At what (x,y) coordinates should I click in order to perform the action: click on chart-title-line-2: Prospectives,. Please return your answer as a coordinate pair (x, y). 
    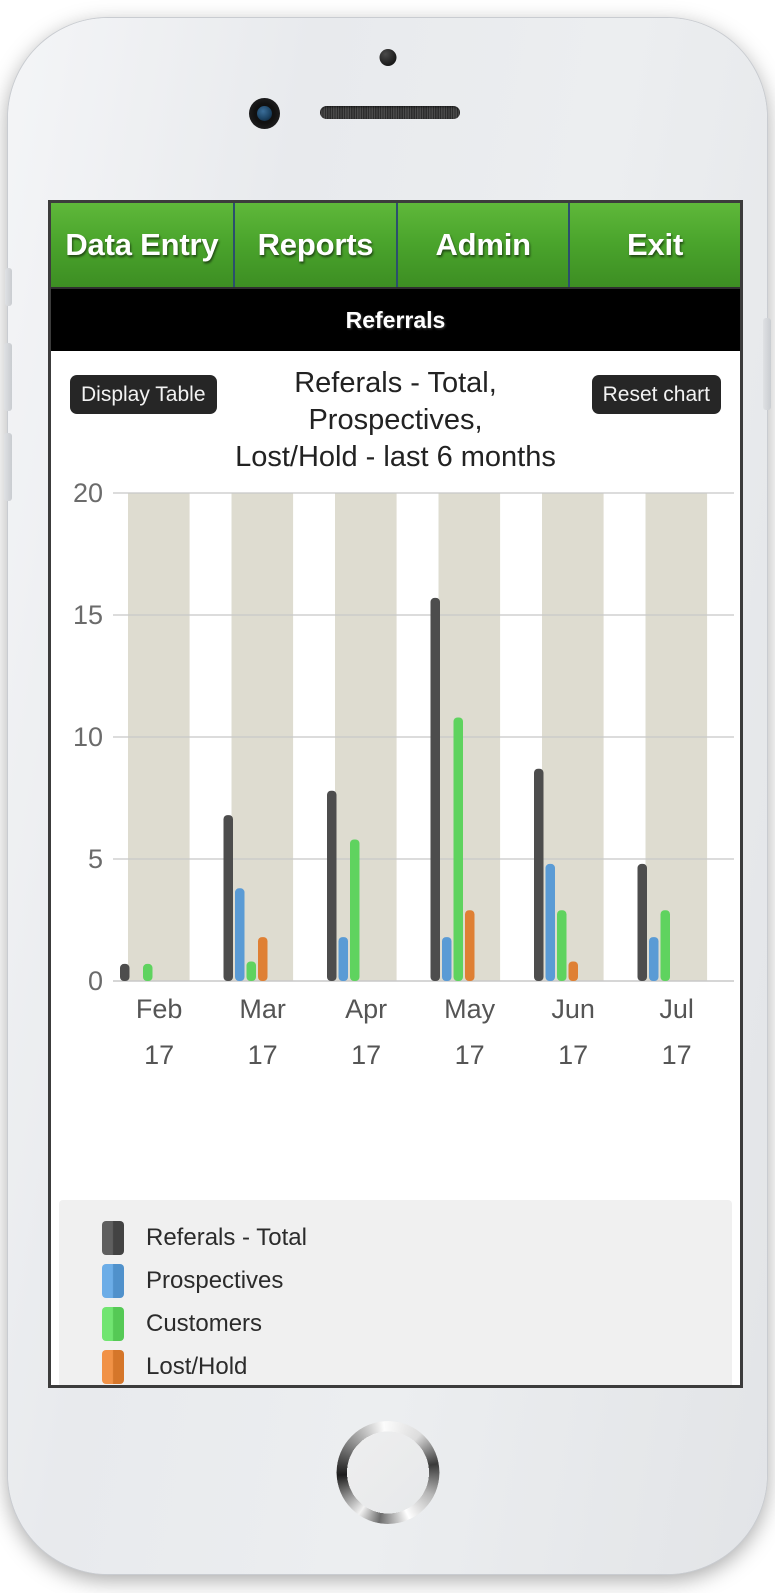
    Looking at the image, I should click on (395, 420).